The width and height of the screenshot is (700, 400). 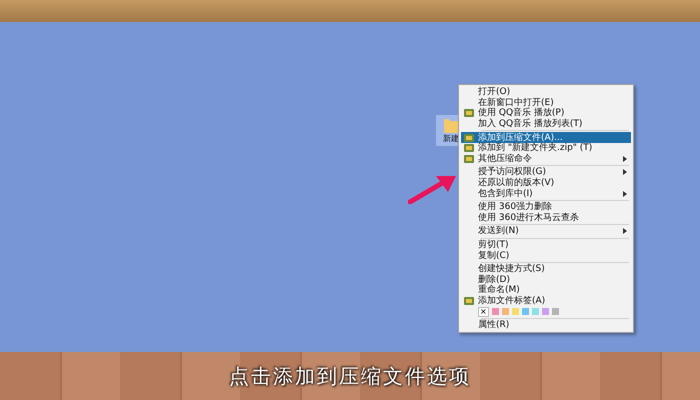 I want to click on menu-item: 授予访问权限(G), so click(x=546, y=172).